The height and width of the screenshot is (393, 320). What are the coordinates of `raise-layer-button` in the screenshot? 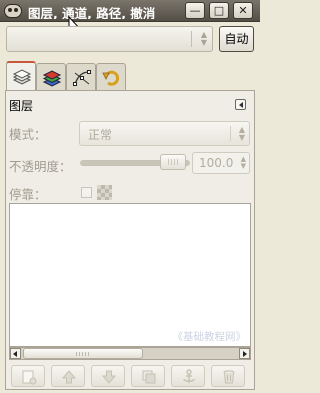 It's located at (68, 376).